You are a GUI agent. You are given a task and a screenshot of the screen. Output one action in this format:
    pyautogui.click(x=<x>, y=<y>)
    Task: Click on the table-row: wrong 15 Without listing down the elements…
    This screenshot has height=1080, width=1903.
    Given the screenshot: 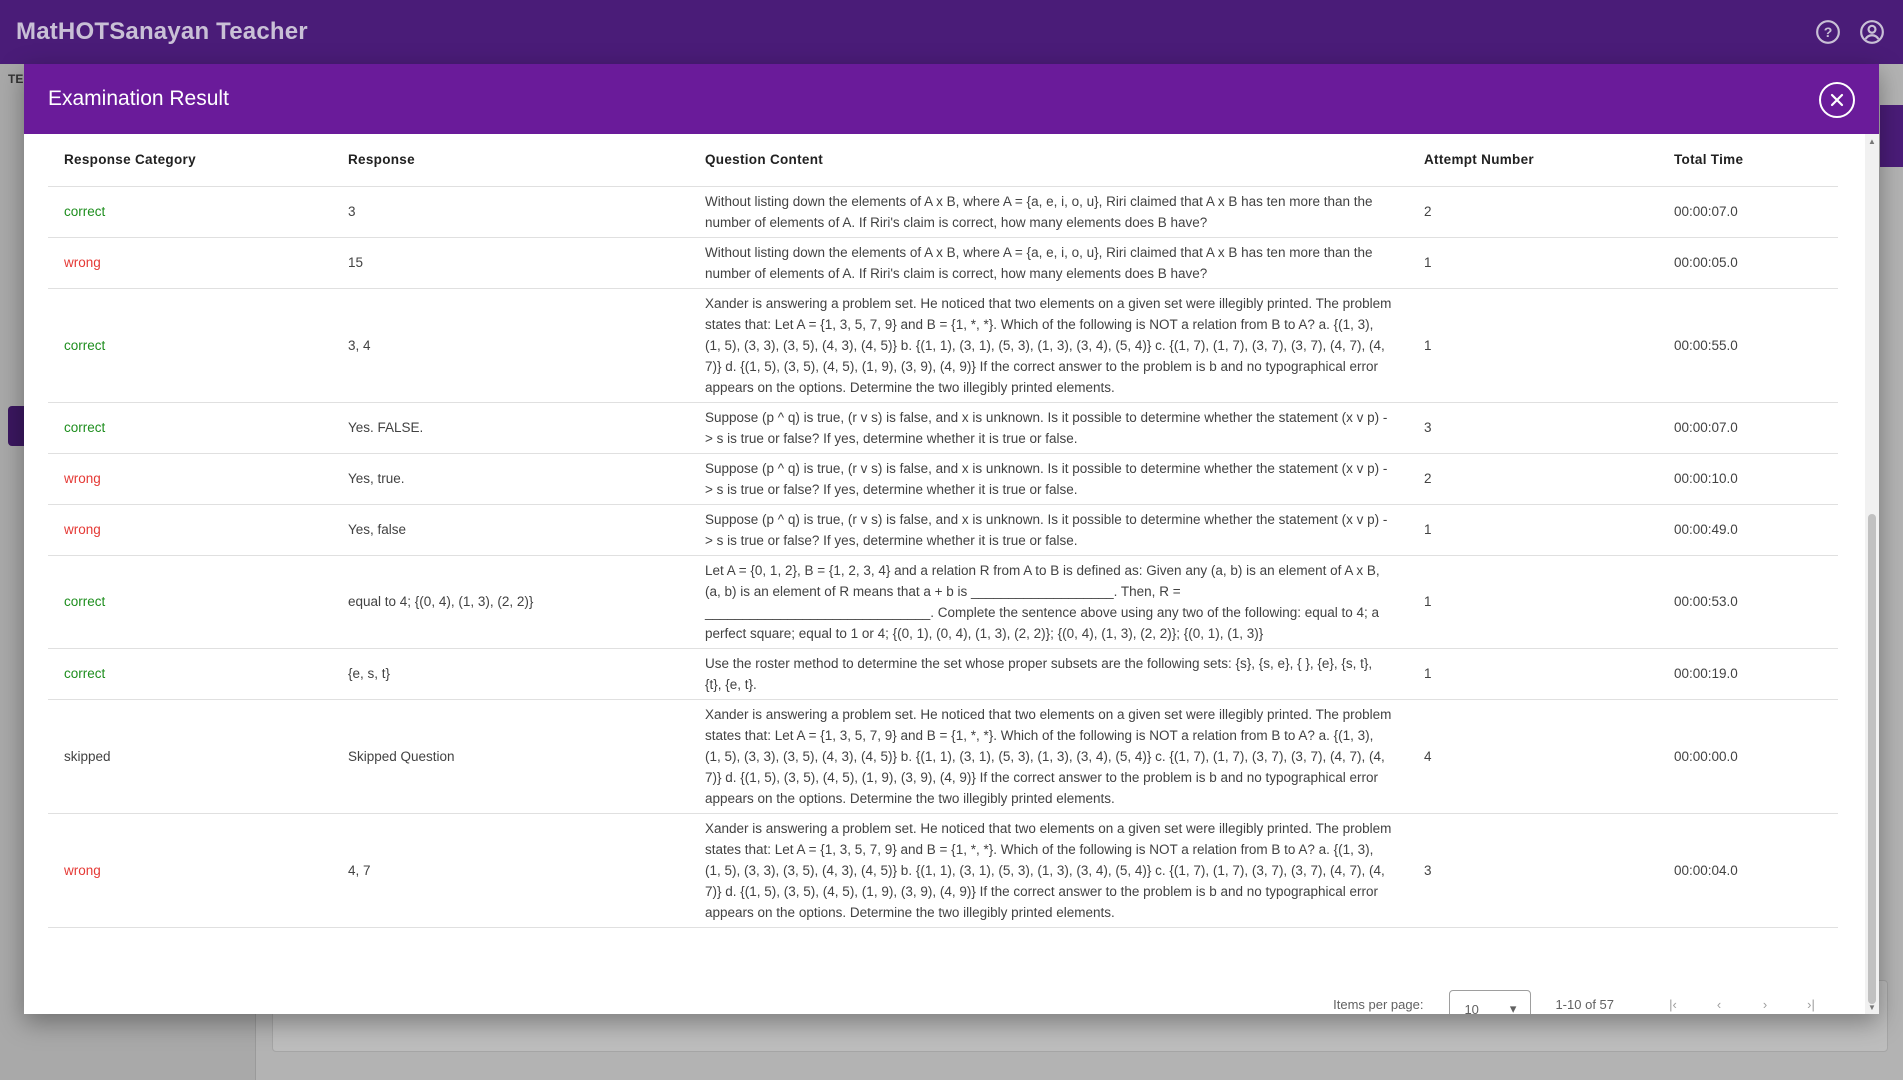 What is the action you would take?
    pyautogui.click(x=943, y=263)
    